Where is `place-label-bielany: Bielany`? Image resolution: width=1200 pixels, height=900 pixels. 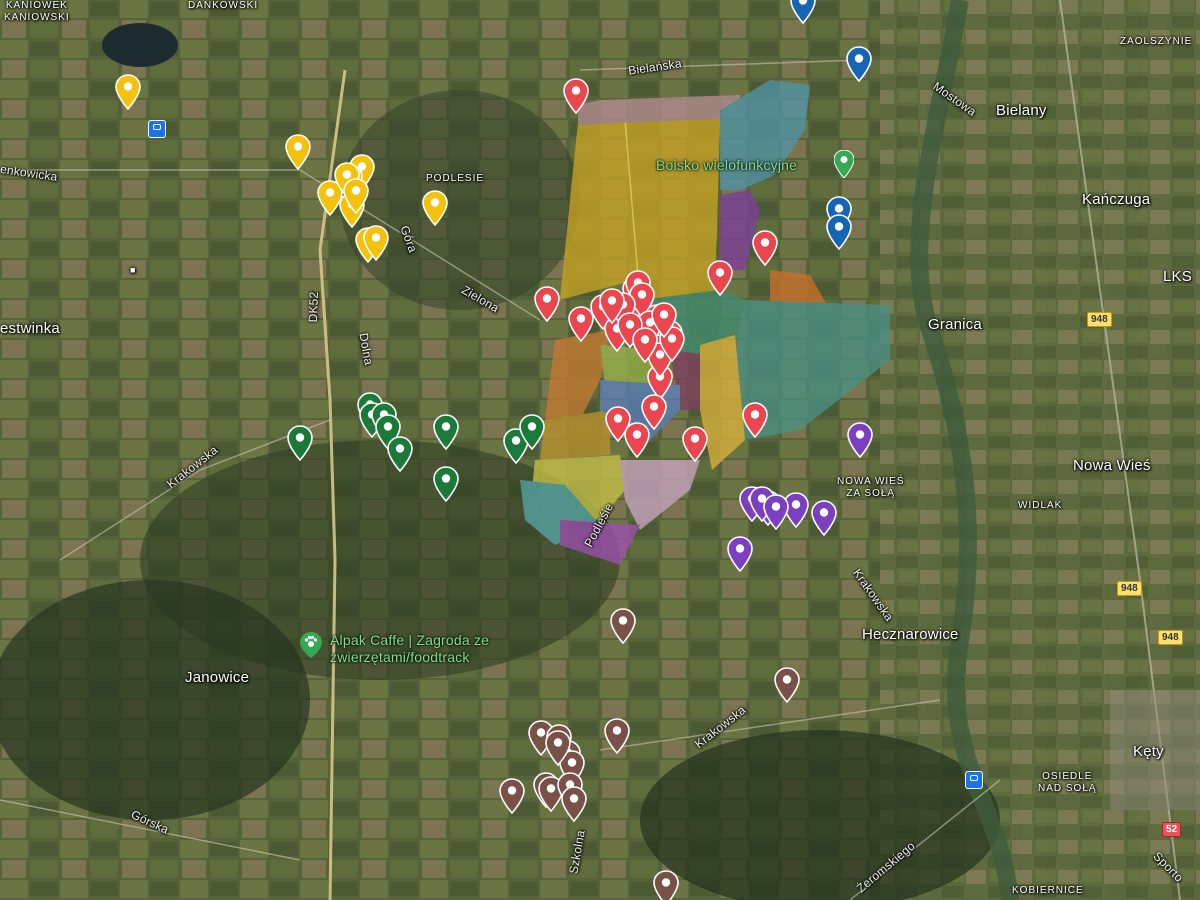 place-label-bielany: Bielany is located at coordinates (1021, 110).